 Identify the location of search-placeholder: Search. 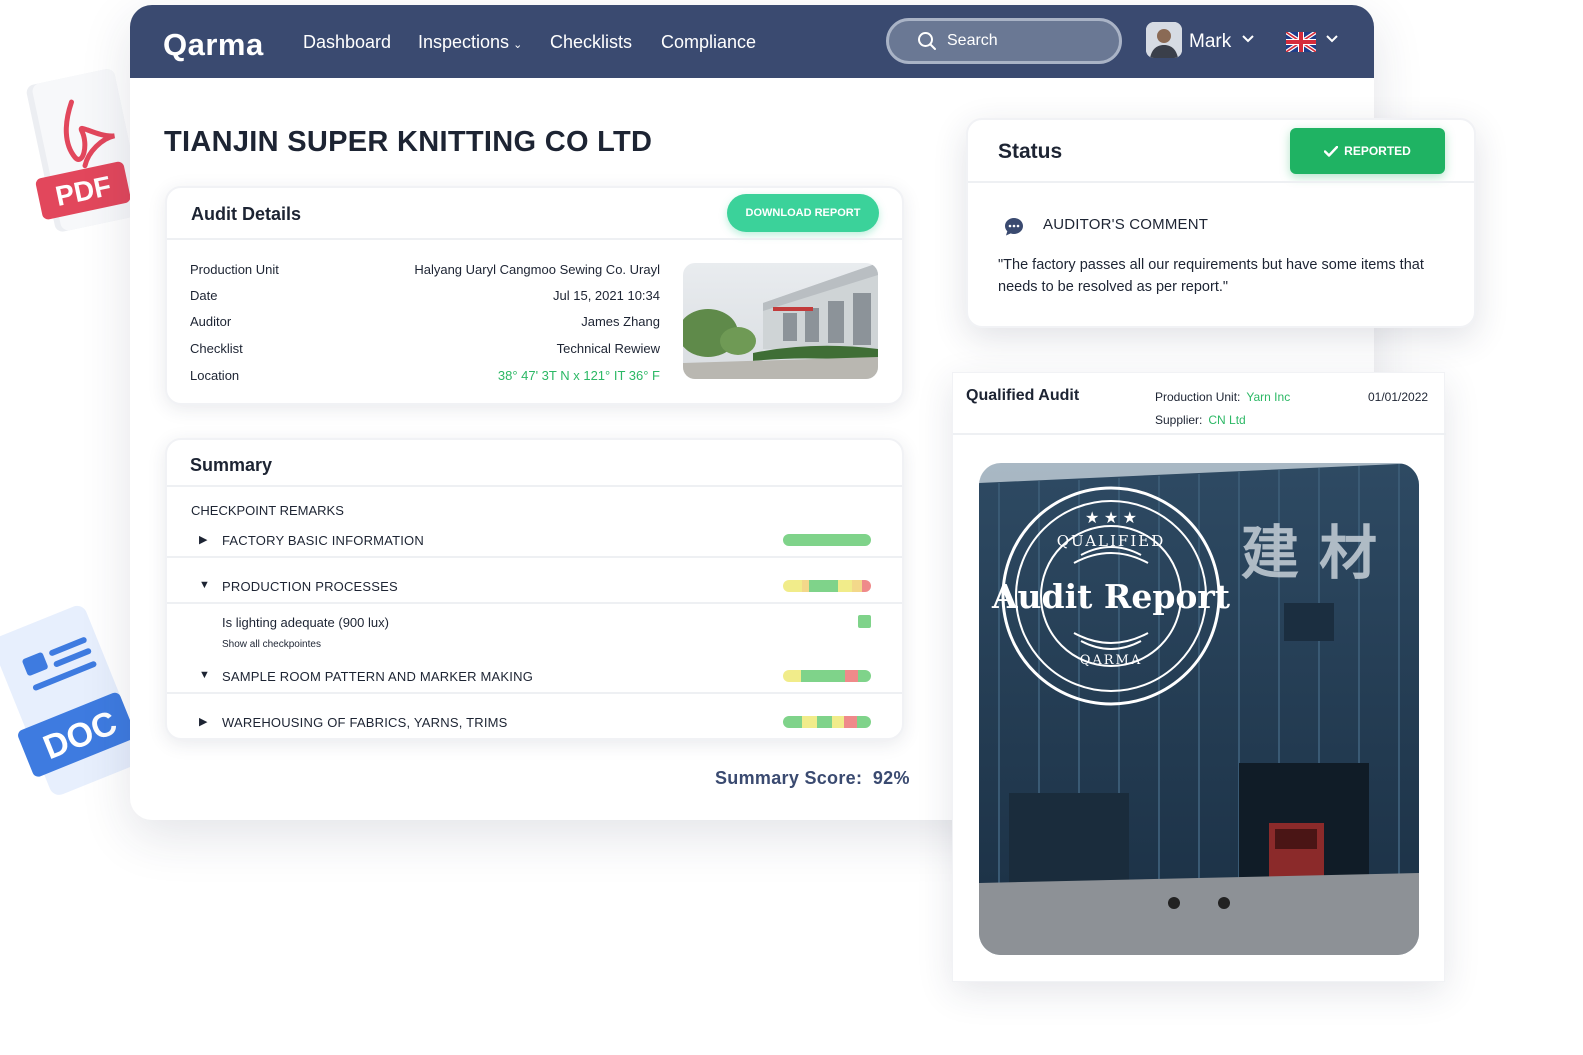
(972, 40).